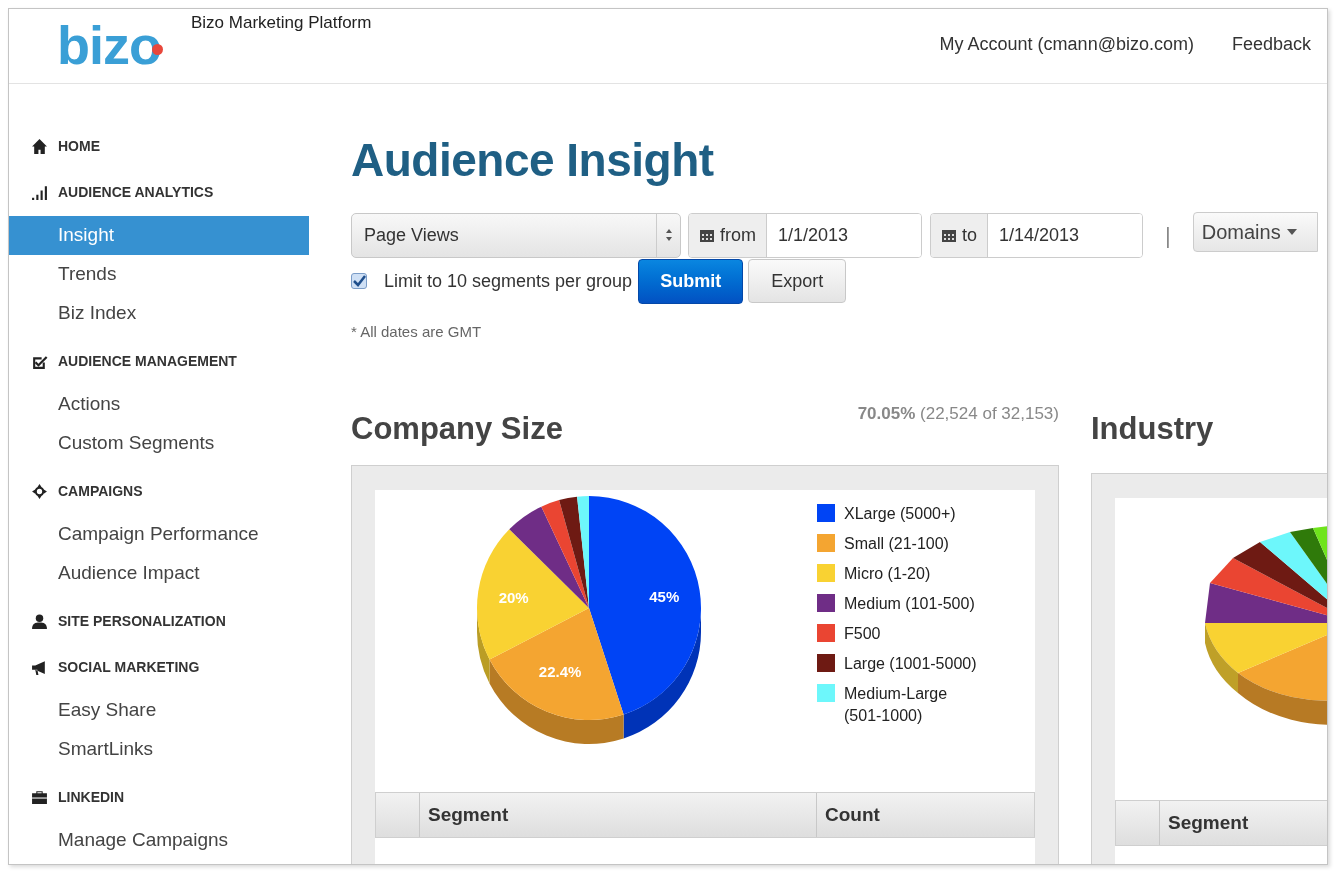 The height and width of the screenshot is (871, 1336). What do you see at coordinates (900, 514) in the screenshot?
I see `legend-label: XLarge (5000+)` at bounding box center [900, 514].